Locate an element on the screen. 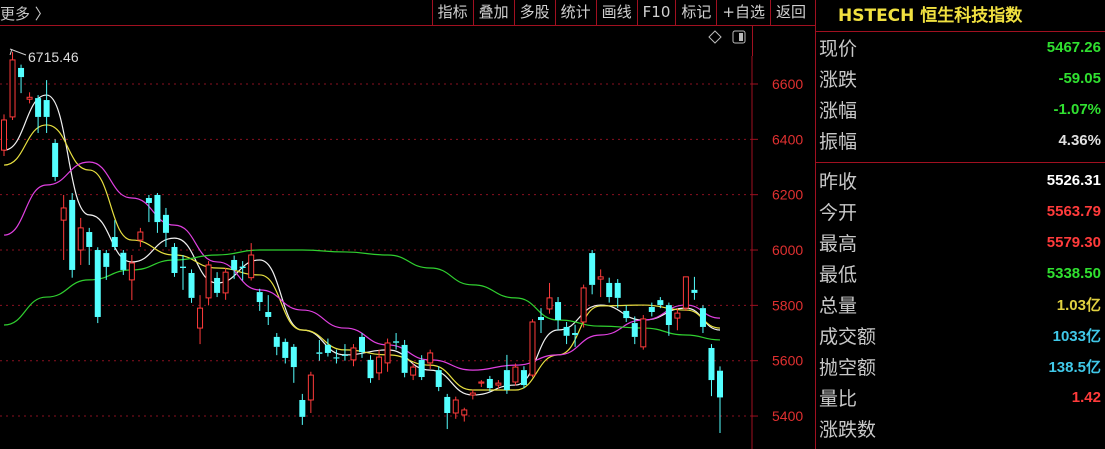 This screenshot has height=449, width=1105. quote-row: 涨跌数 is located at coordinates (960, 428).